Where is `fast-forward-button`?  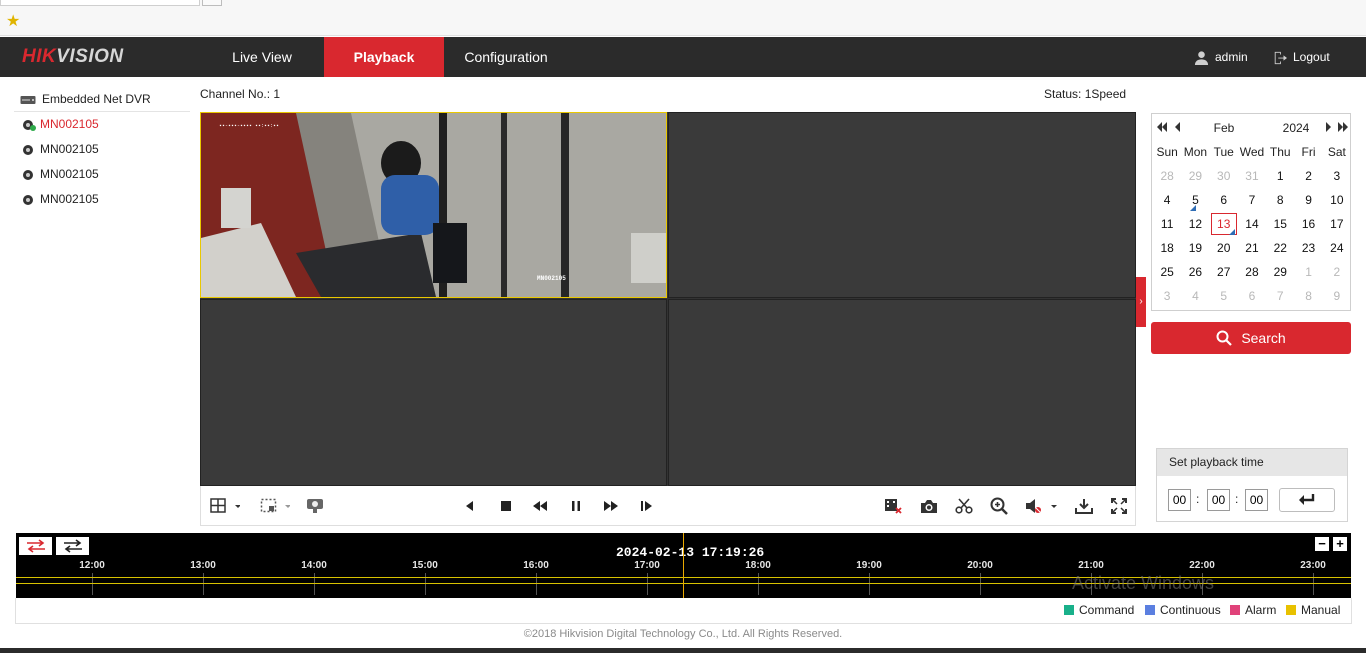 fast-forward-button is located at coordinates (611, 506).